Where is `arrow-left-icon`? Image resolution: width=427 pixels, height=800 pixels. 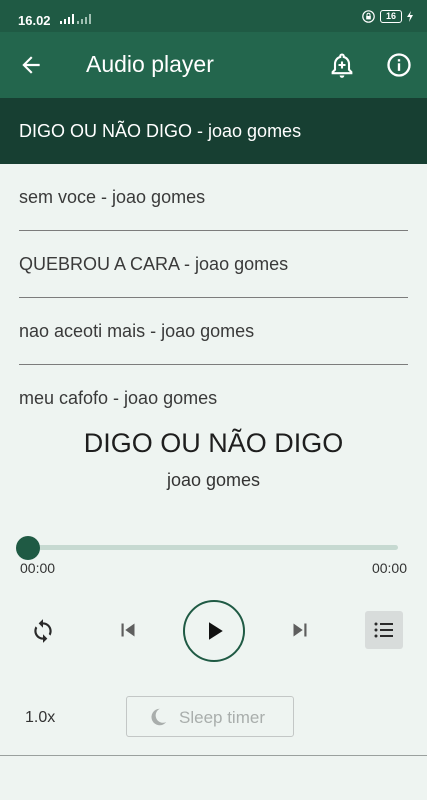 arrow-left-icon is located at coordinates (31, 65).